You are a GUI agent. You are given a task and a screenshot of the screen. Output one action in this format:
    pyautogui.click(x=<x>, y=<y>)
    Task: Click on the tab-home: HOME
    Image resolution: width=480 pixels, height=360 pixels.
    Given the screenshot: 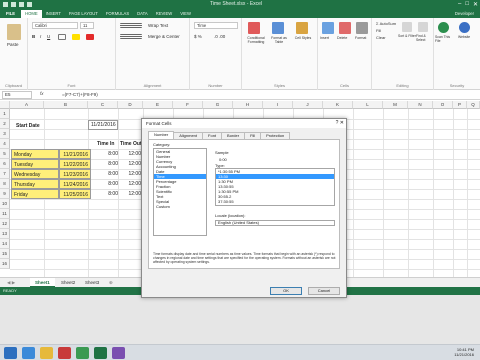 What is the action you would take?
    pyautogui.click(x=31, y=14)
    